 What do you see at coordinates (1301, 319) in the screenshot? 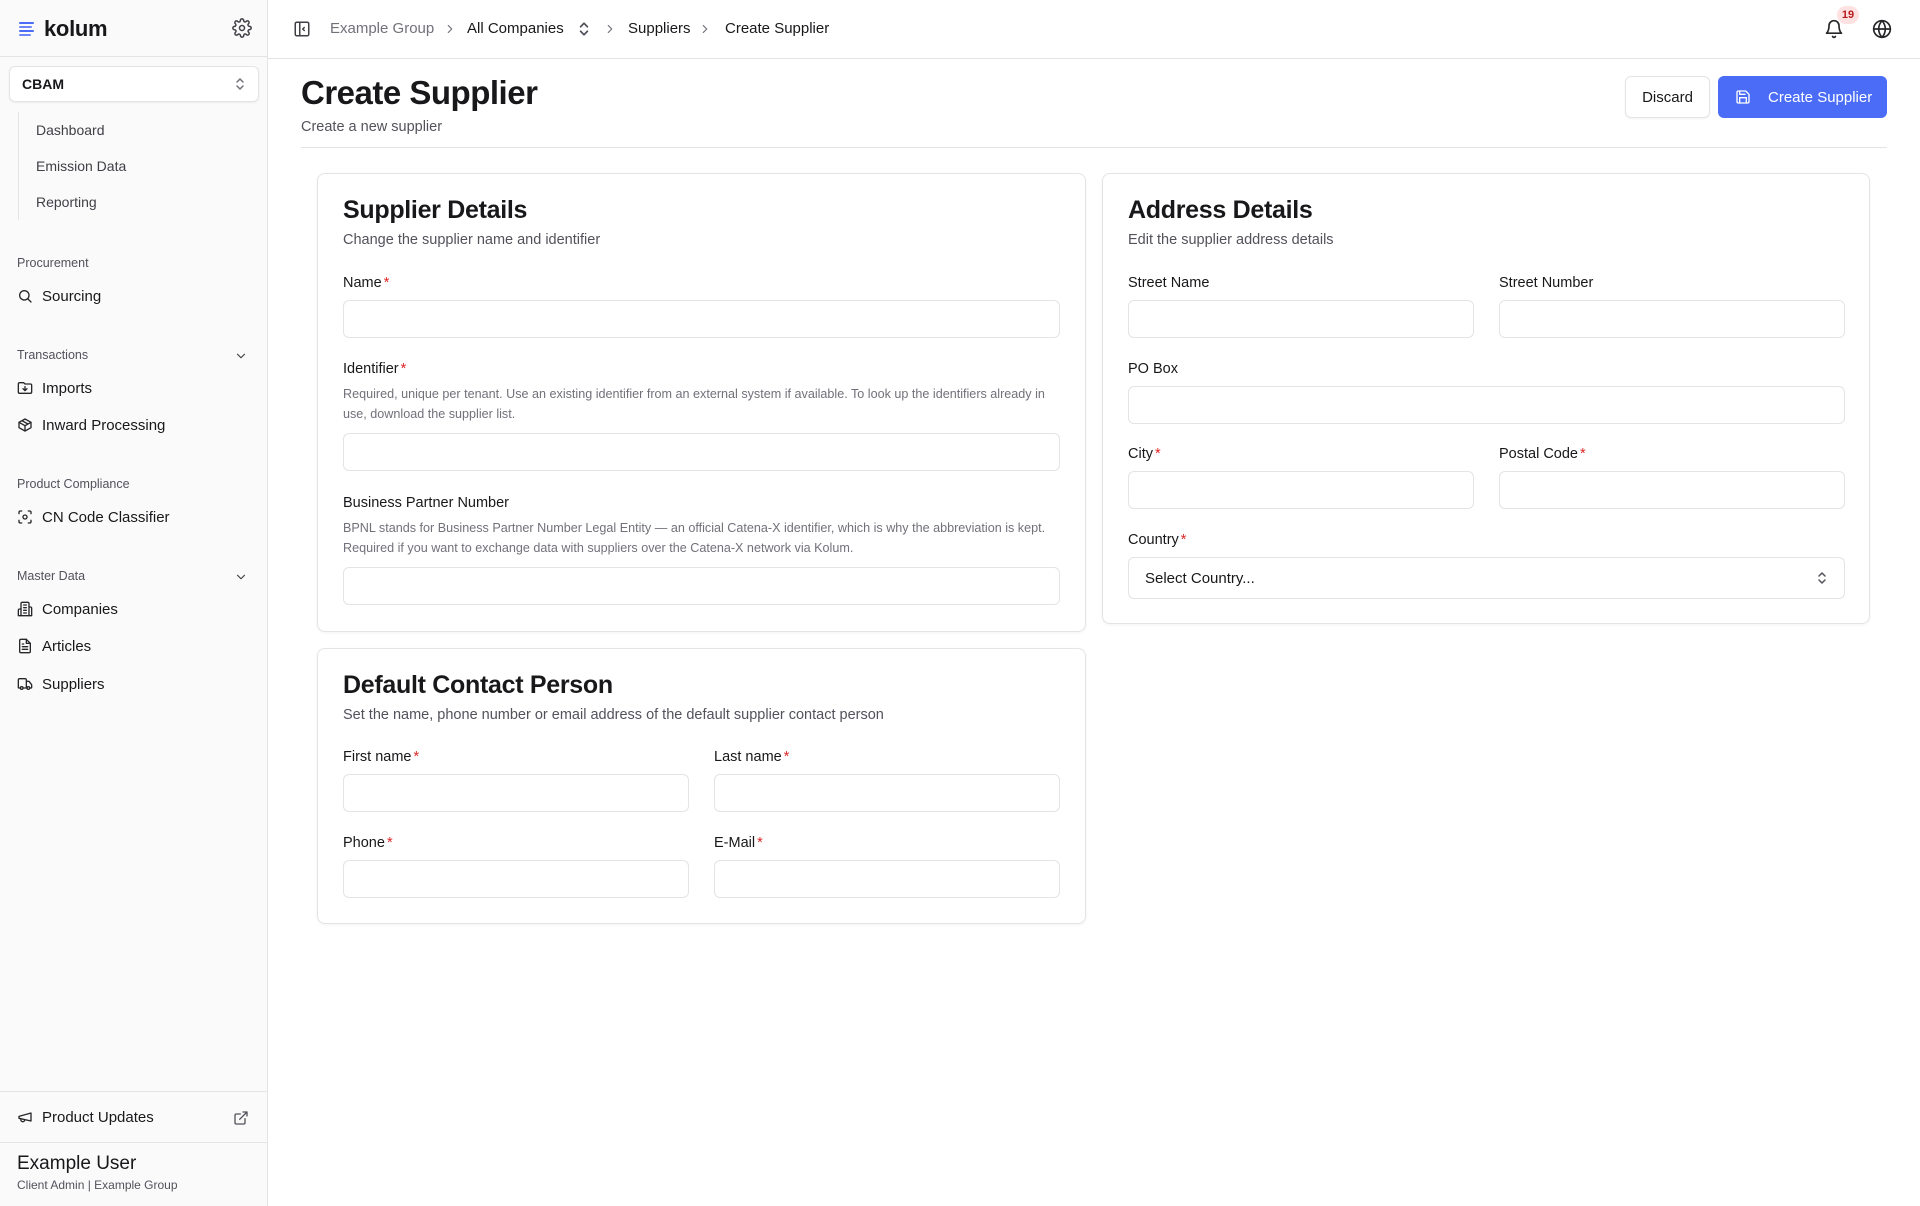
I see `street-name-input` at bounding box center [1301, 319].